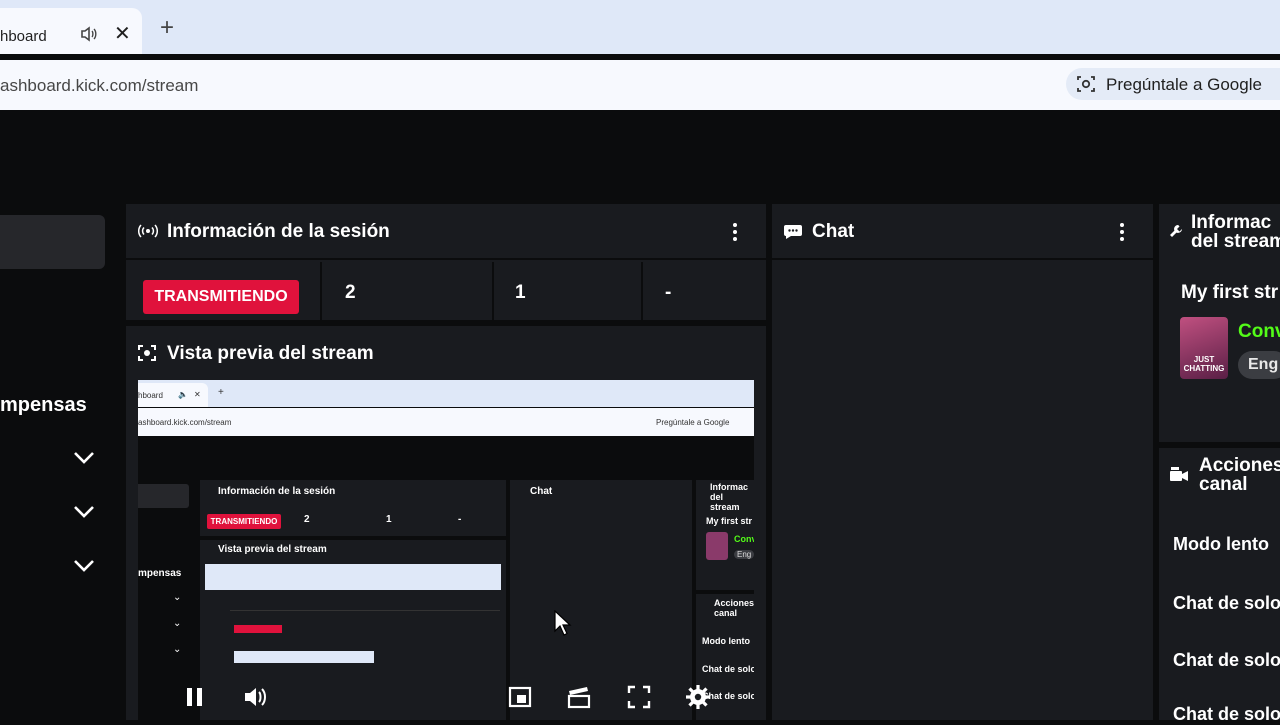  Describe the element at coordinates (389, 519) in the screenshot. I see `preview-stat: 1` at that location.